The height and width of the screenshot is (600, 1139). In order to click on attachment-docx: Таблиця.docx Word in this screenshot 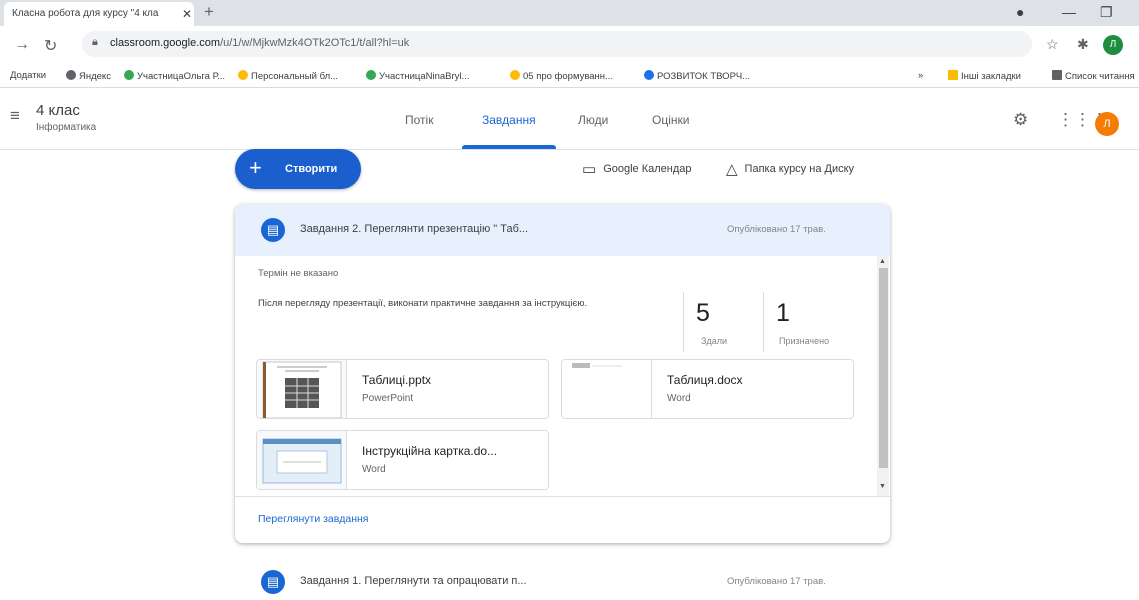, I will do `click(707, 389)`.